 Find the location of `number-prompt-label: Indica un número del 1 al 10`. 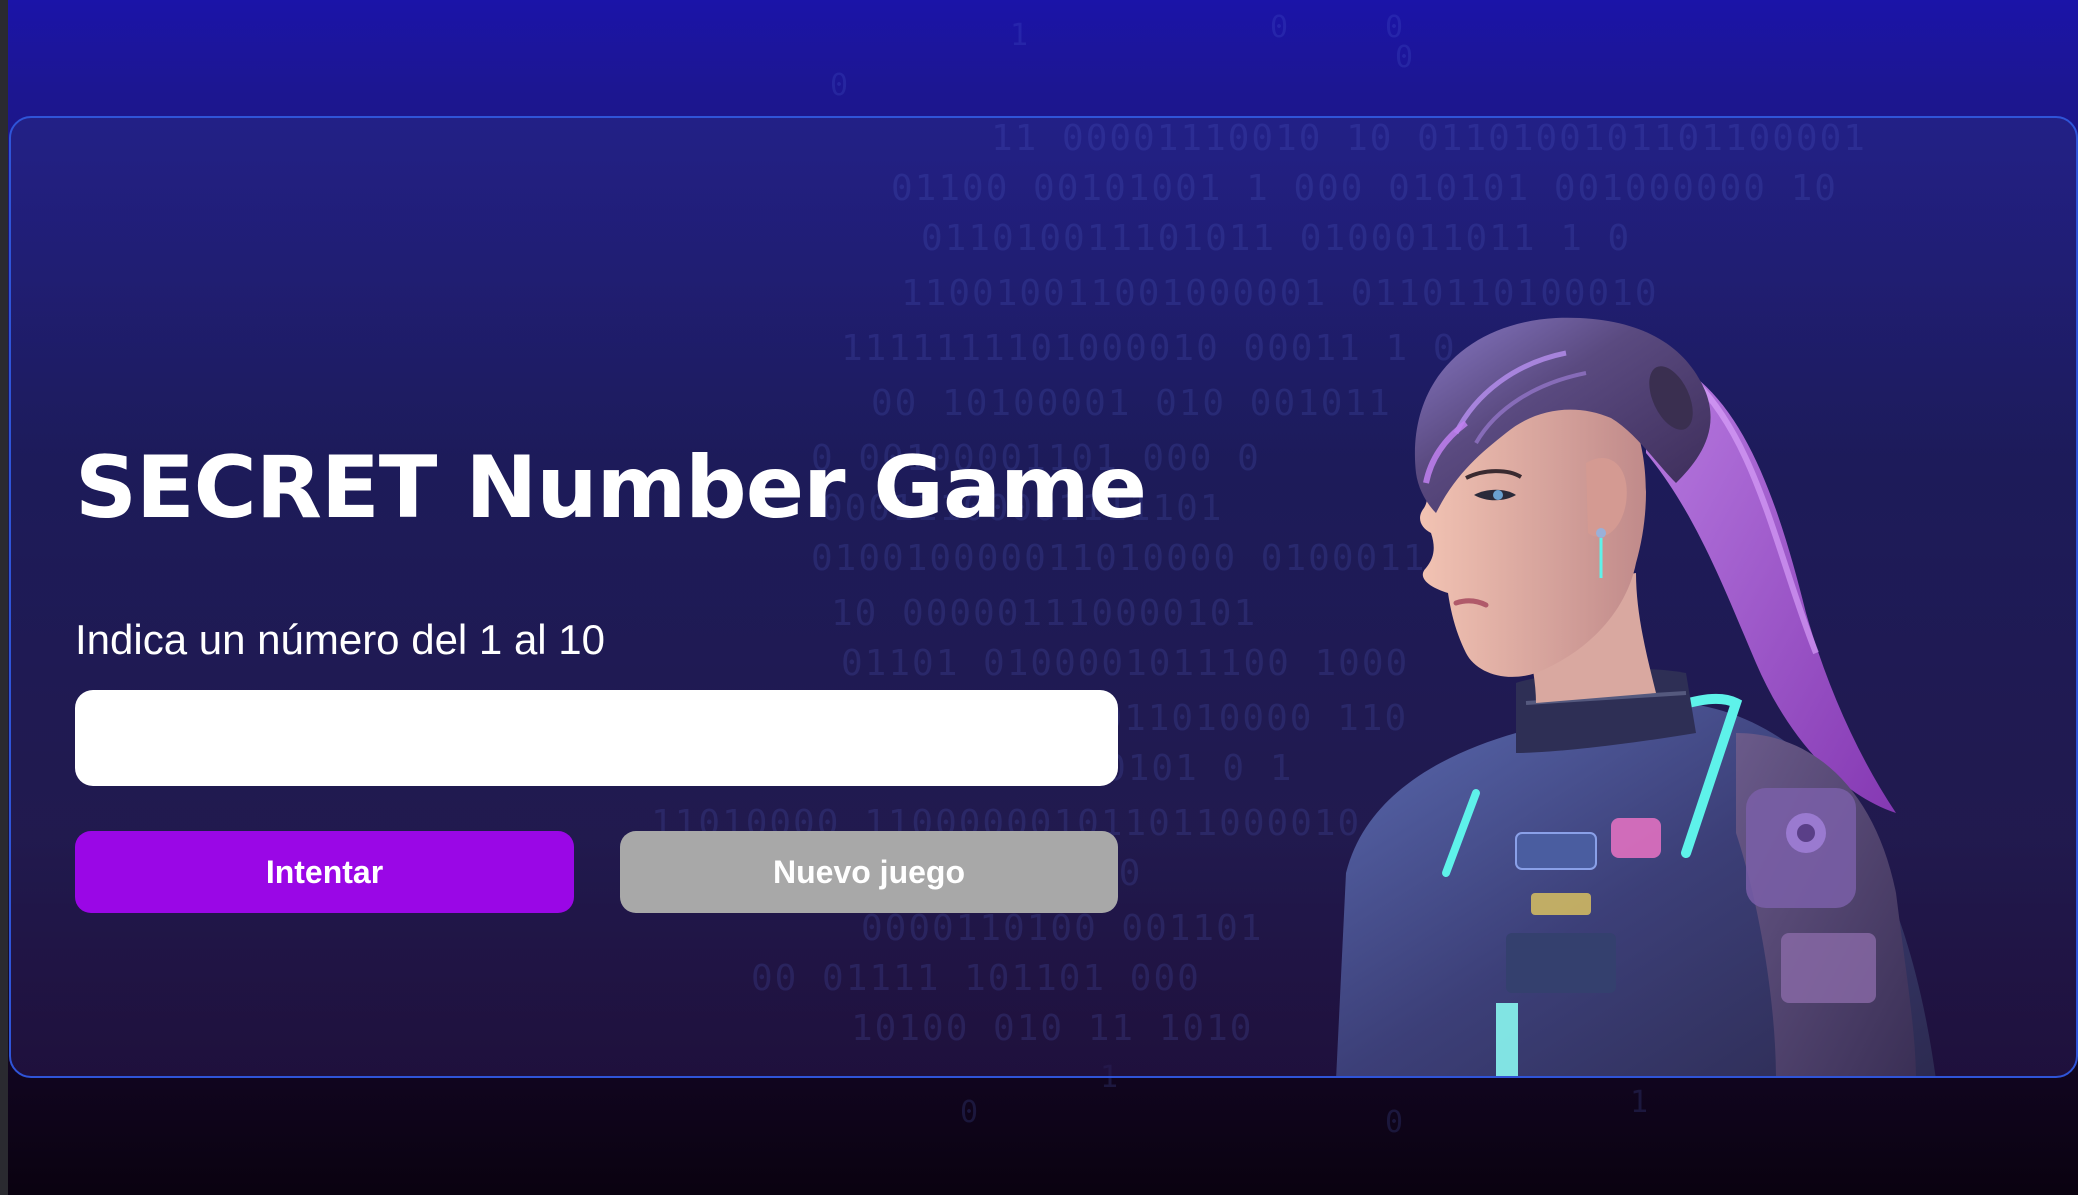

number-prompt-label: Indica un número del 1 al 10 is located at coordinates (340, 639).